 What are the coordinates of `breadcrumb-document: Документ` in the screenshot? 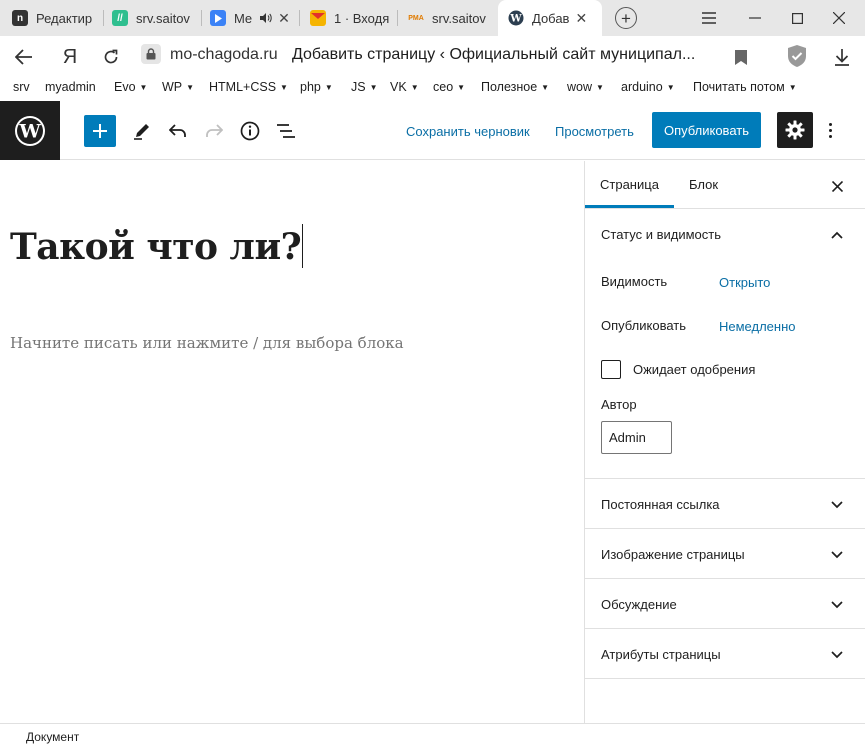 It's located at (52, 737).